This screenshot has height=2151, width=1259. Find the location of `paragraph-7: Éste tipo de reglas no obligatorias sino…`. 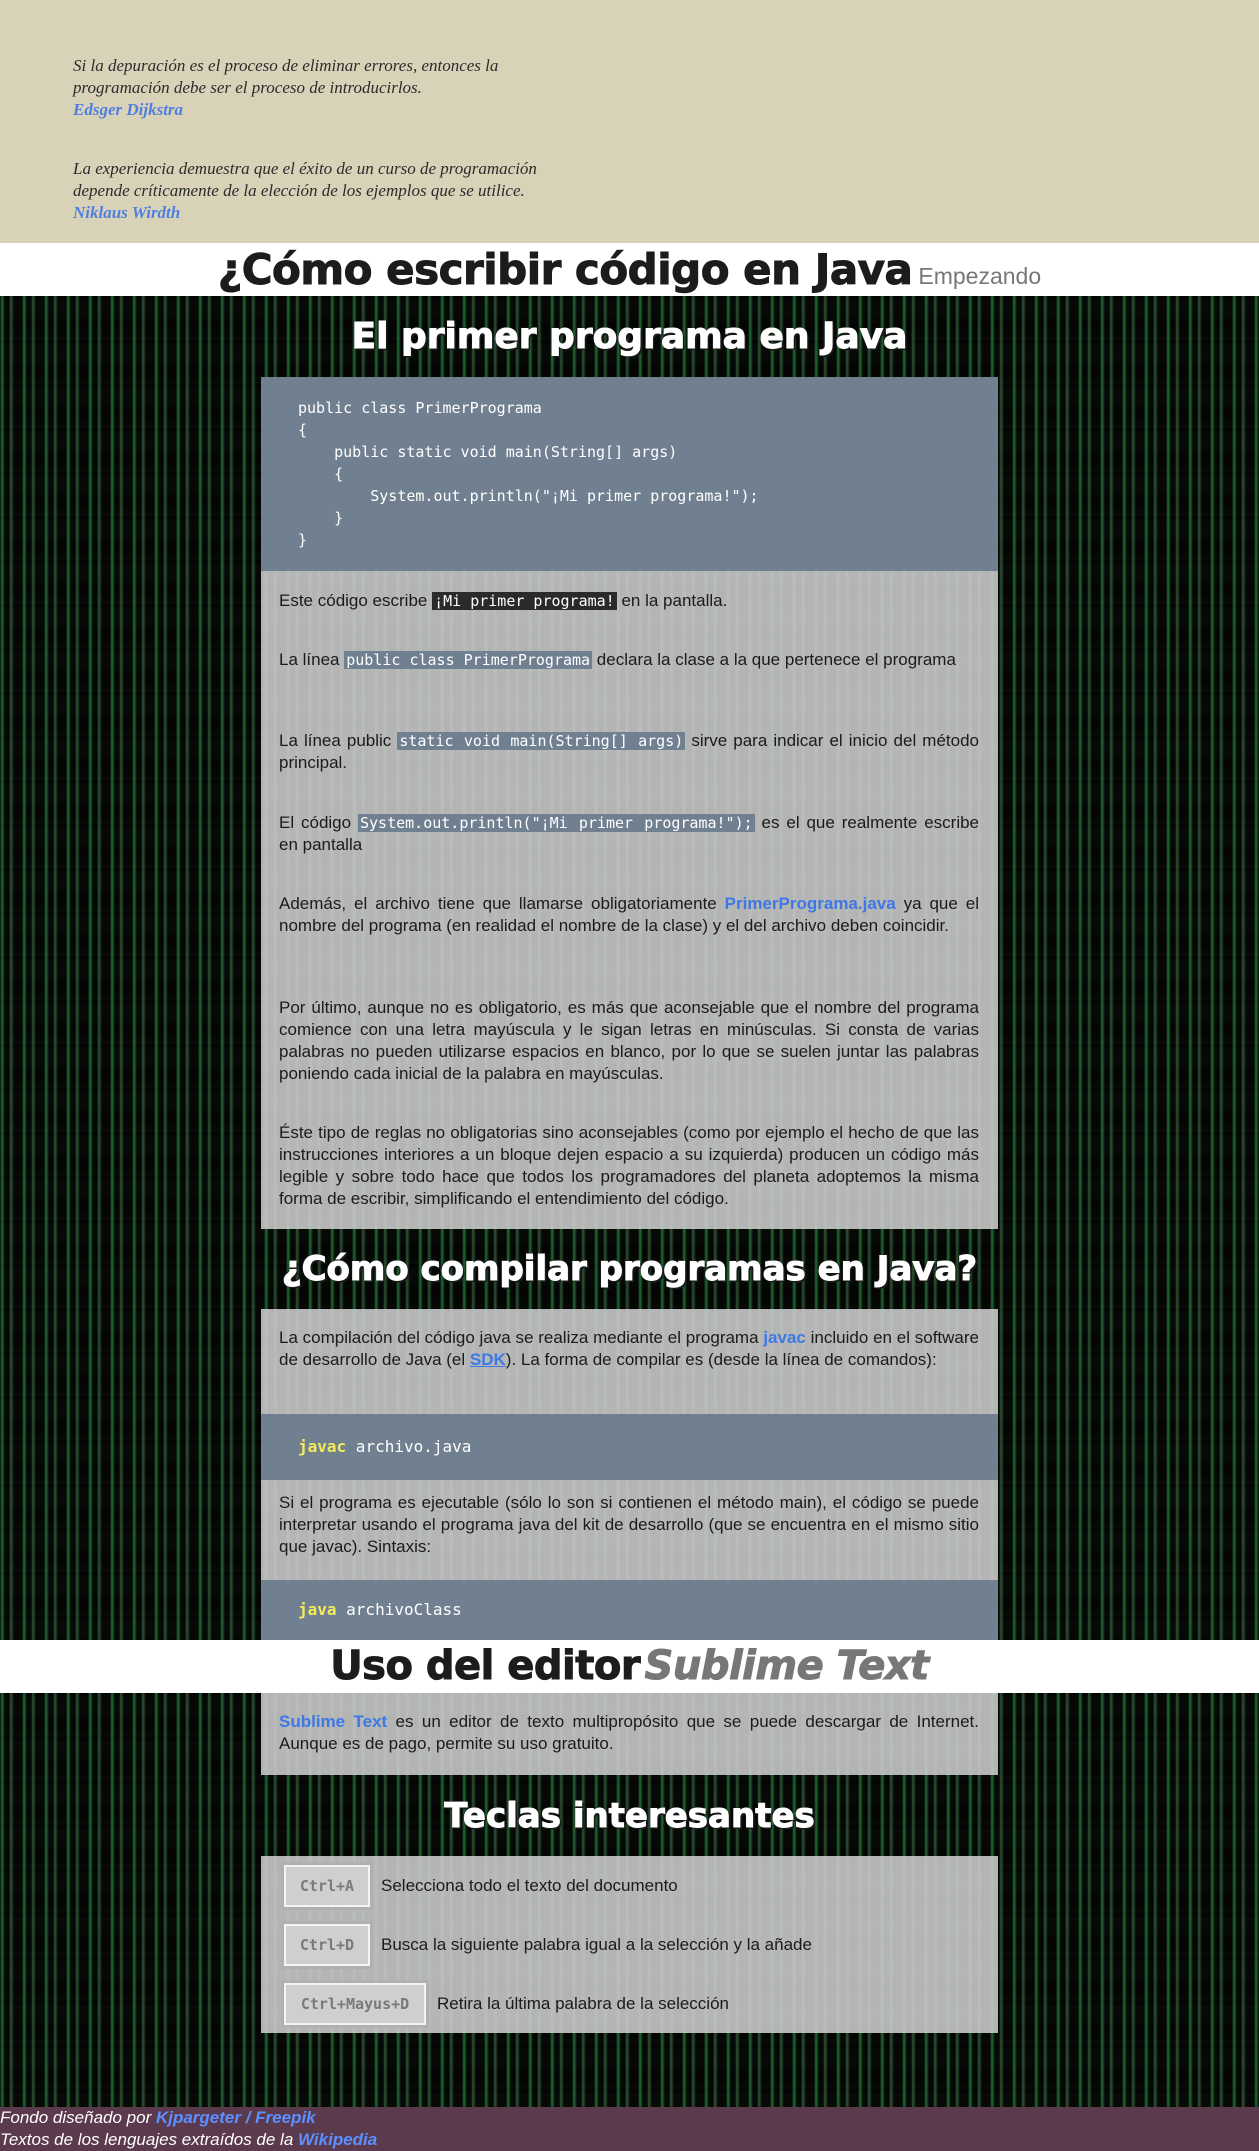

paragraph-7: Éste tipo de reglas no obligatorias sino… is located at coordinates (629, 1165).